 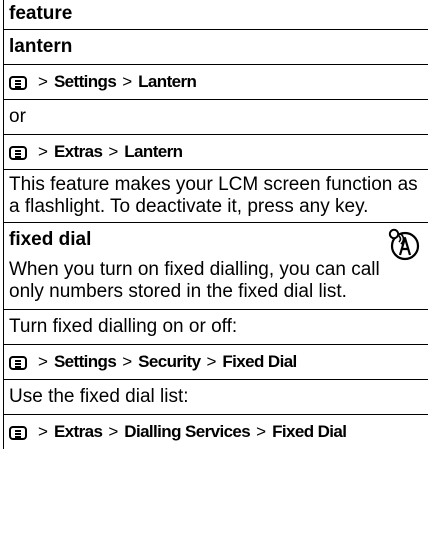 I want to click on header-label: feature, so click(x=41, y=13).